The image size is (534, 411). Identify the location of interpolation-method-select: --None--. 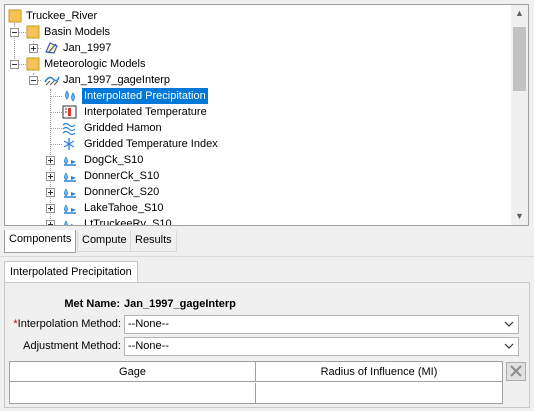
(321, 324).